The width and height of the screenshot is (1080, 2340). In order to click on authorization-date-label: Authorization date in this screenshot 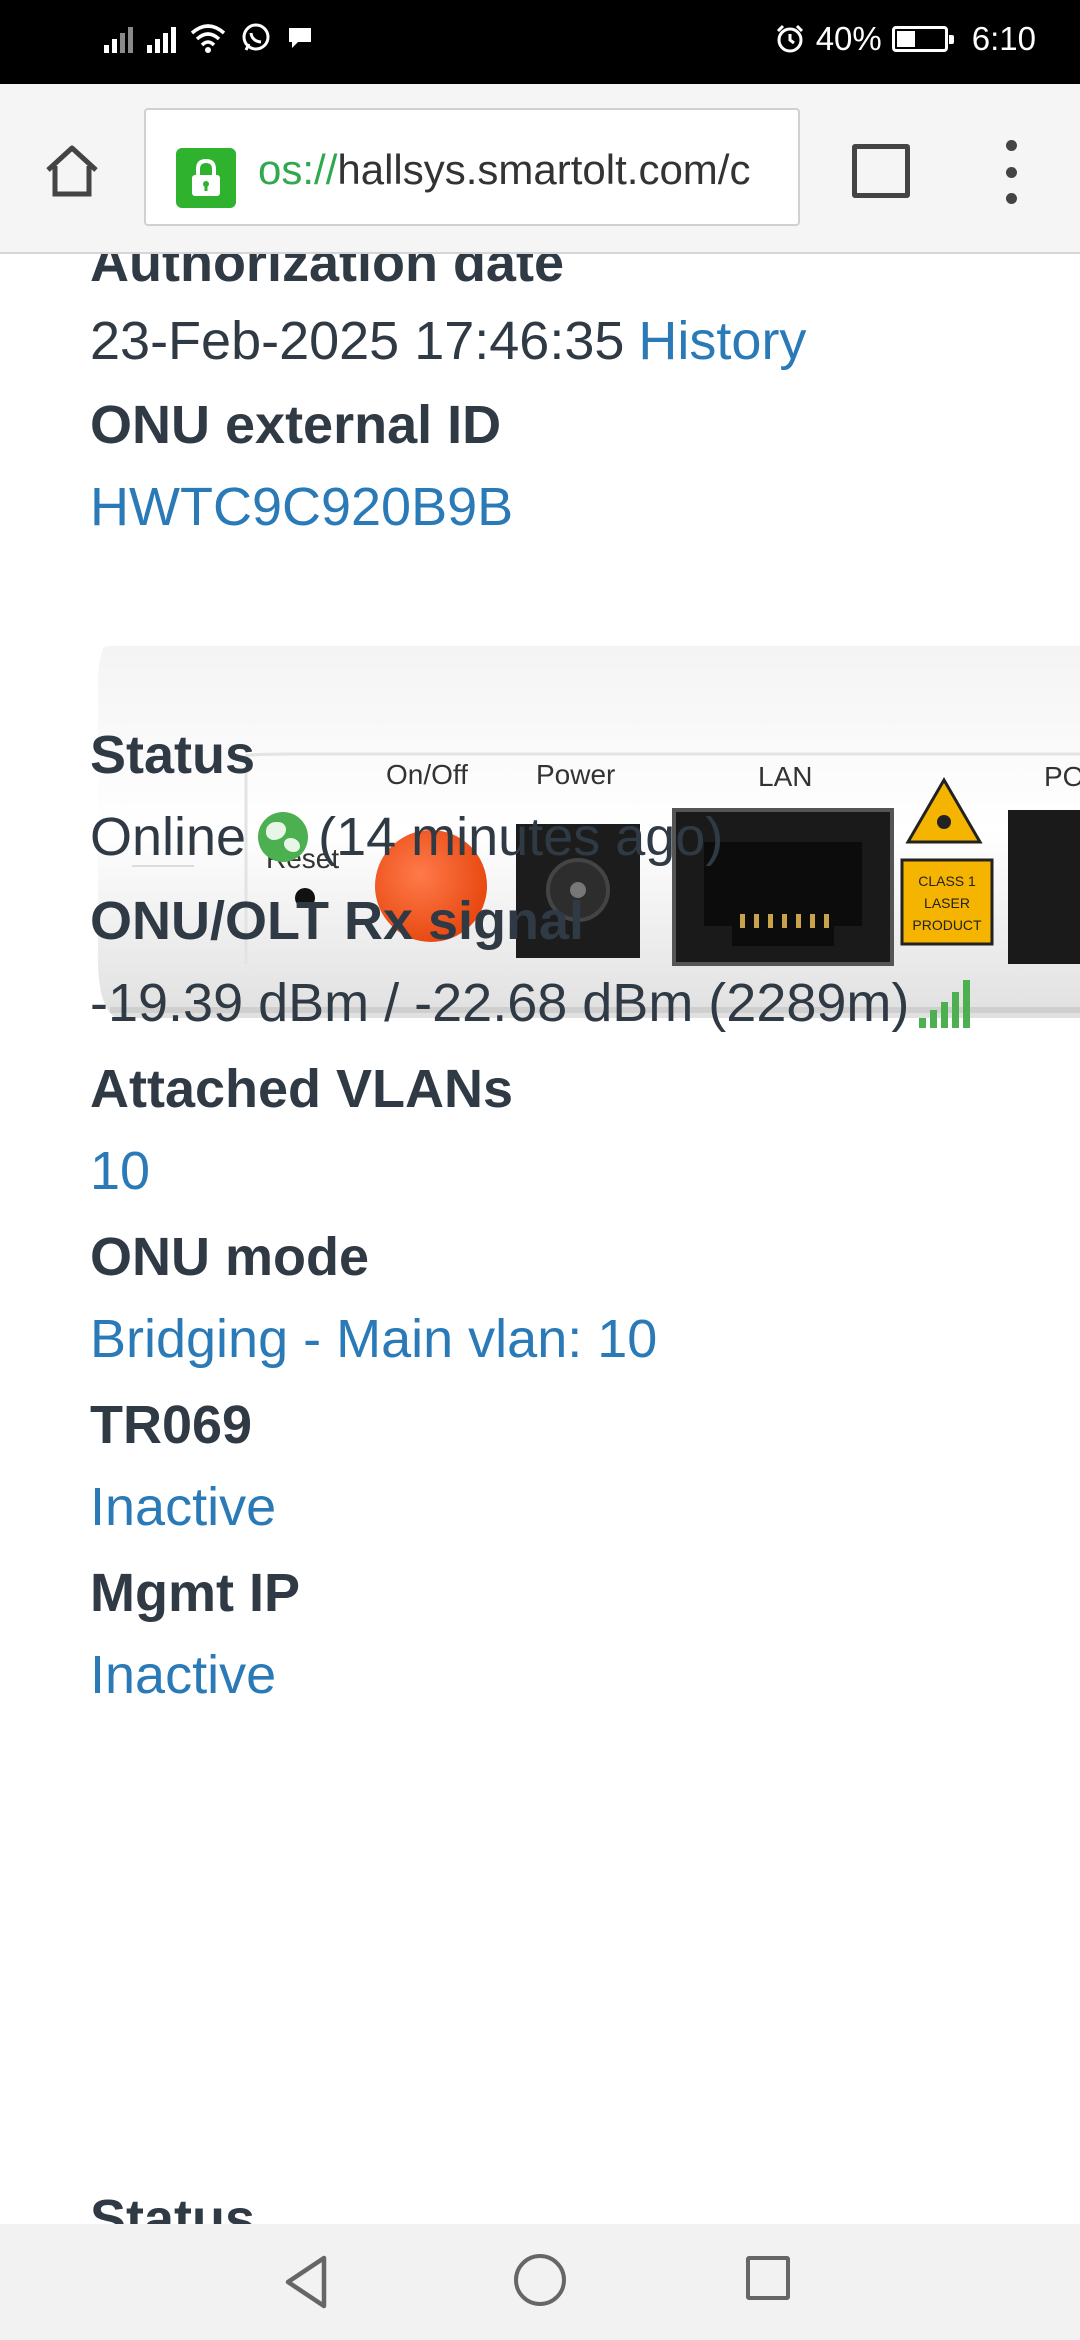, I will do `click(327, 273)`.